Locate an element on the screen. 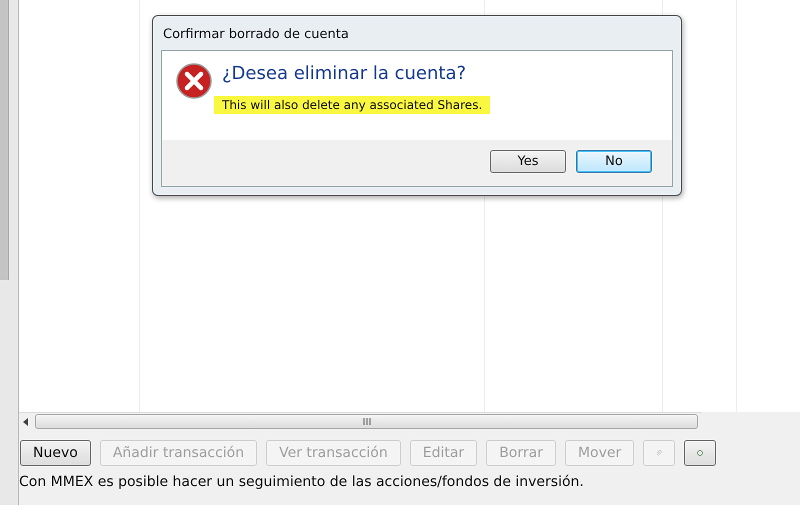  dialog-button: Yes is located at coordinates (528, 161).